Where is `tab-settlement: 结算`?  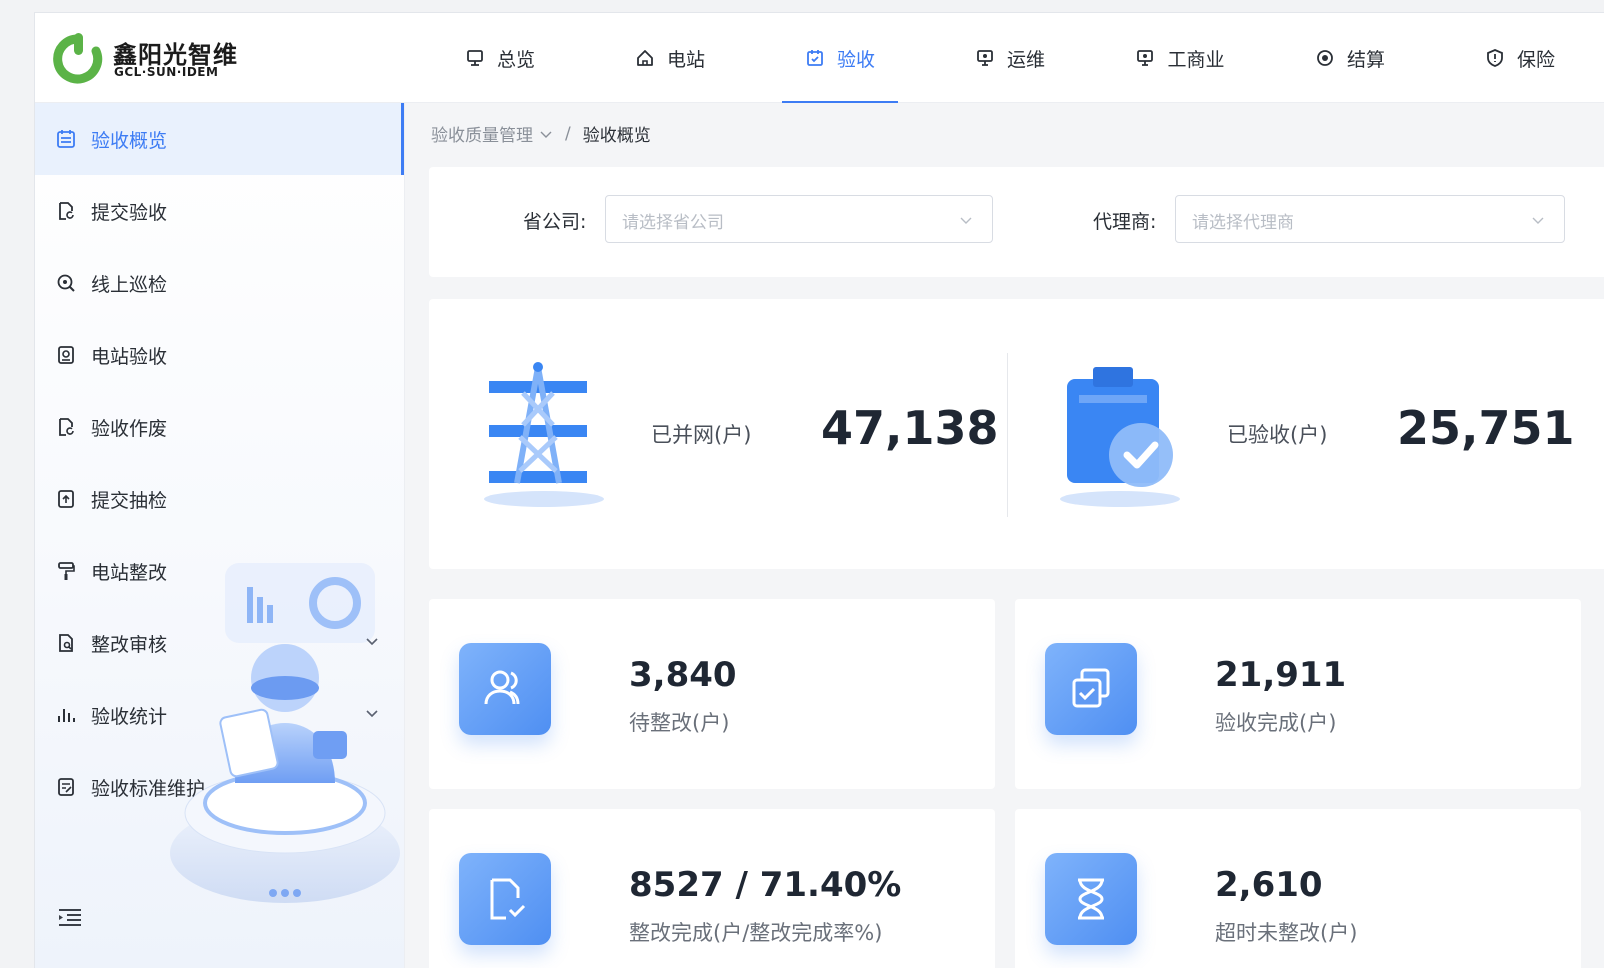
tab-settlement: 结算 is located at coordinates (1350, 58).